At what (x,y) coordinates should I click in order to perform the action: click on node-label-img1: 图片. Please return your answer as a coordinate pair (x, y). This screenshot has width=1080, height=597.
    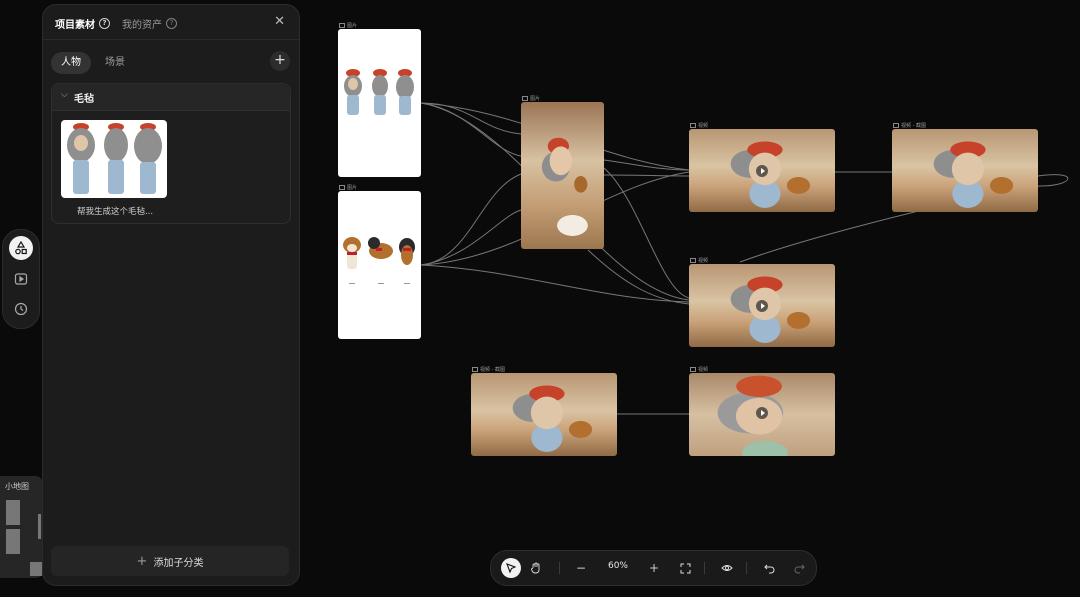
    Looking at the image, I should click on (348, 25).